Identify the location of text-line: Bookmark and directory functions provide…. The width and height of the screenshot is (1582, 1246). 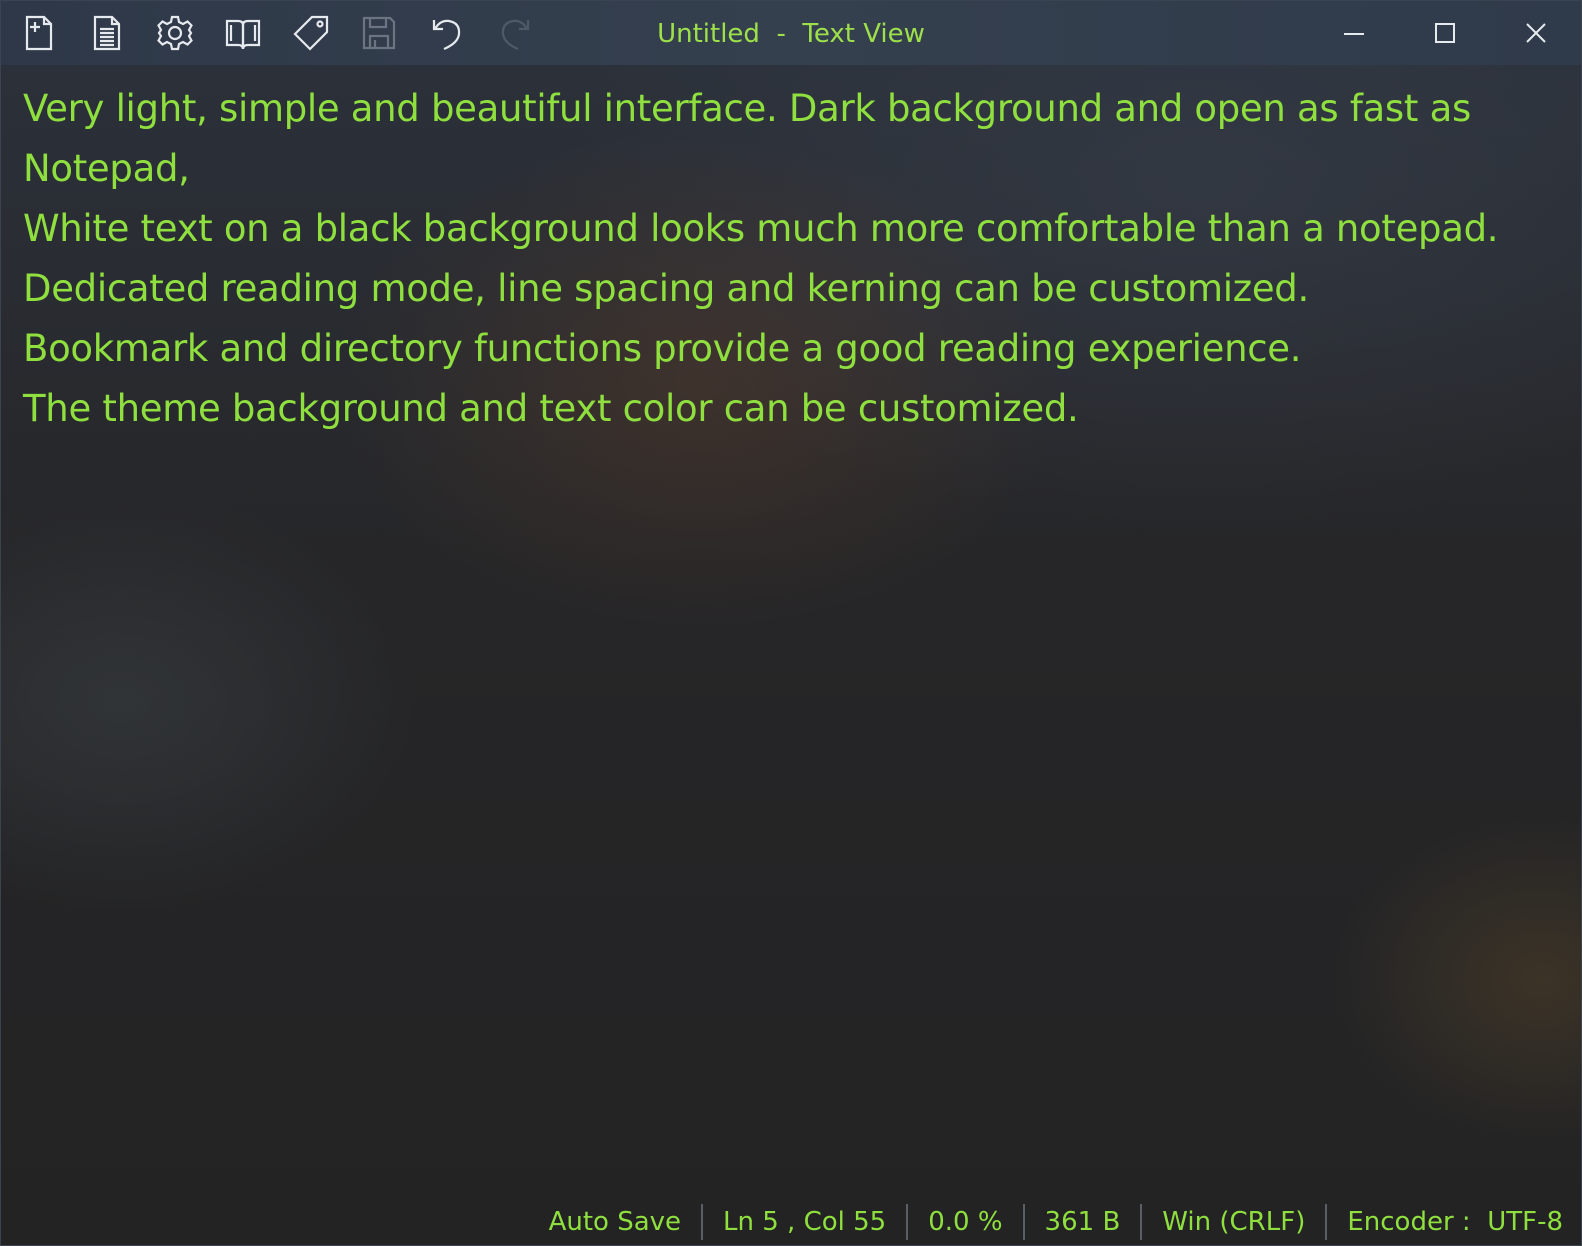
(662, 348).